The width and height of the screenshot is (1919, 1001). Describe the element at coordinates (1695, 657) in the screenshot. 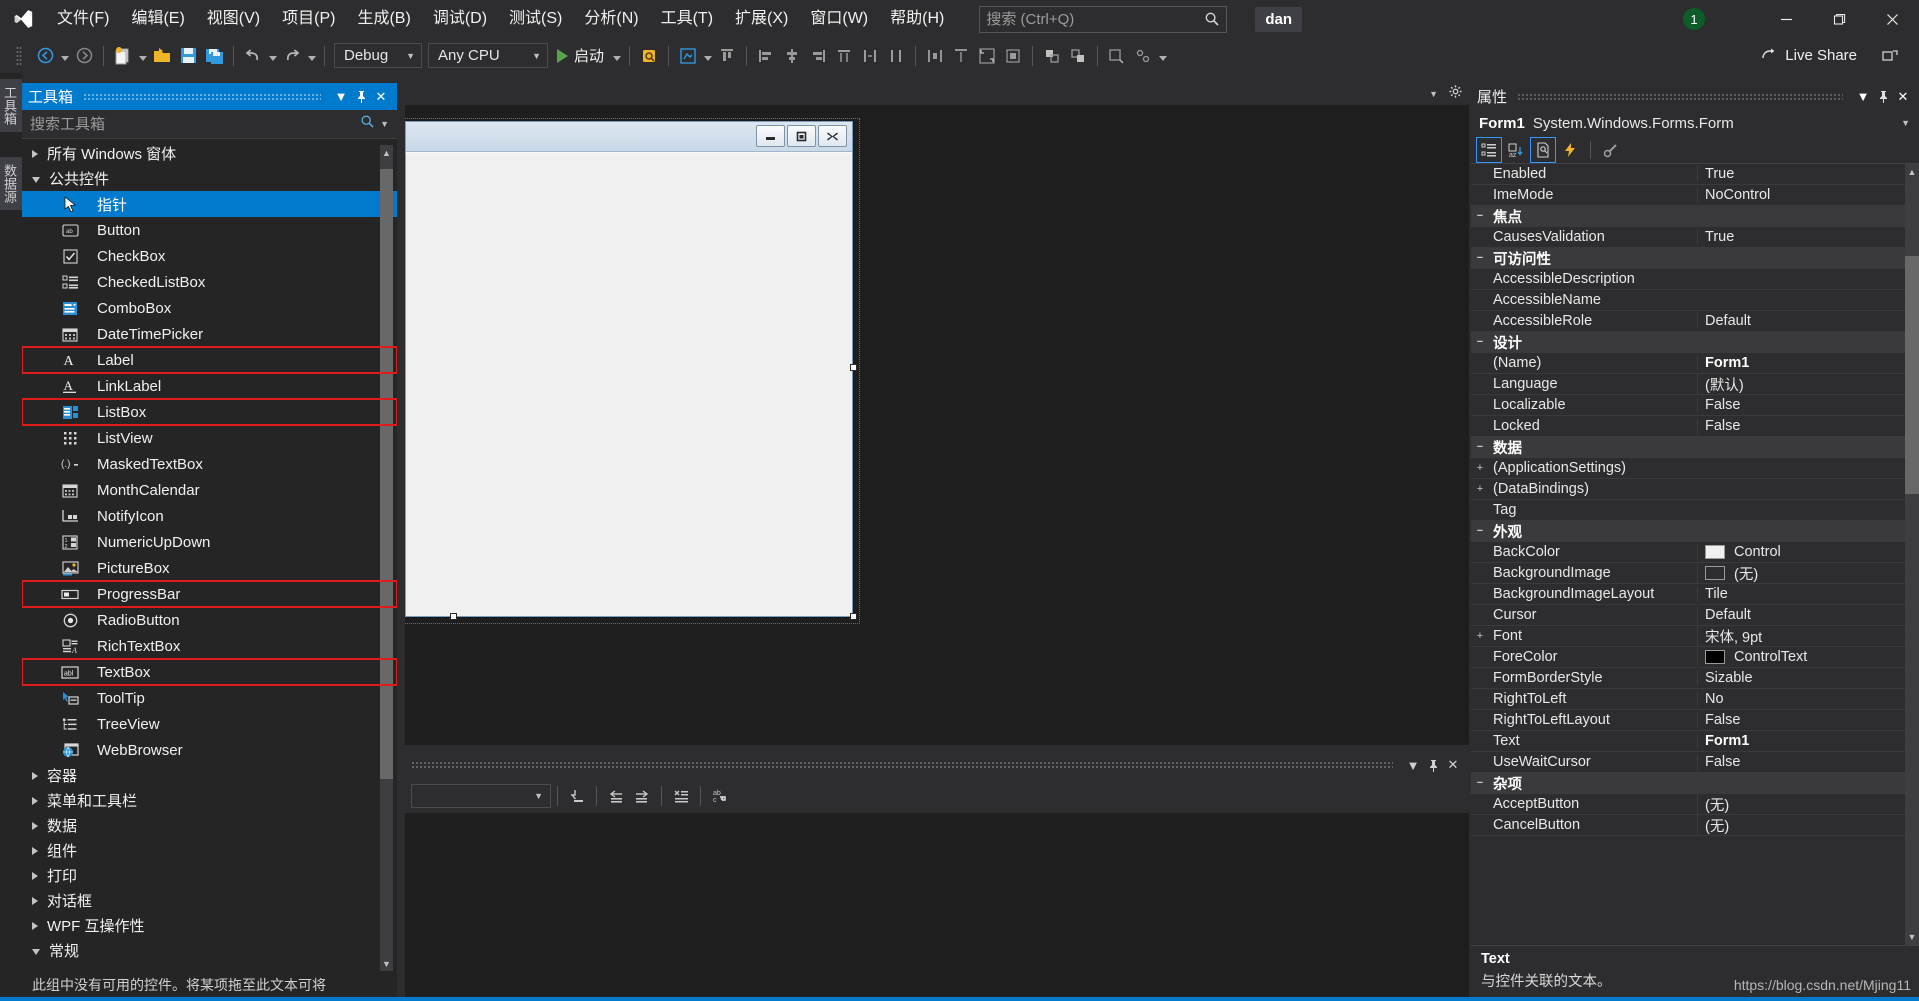

I see `property-row: ForeColor ControlText` at that location.